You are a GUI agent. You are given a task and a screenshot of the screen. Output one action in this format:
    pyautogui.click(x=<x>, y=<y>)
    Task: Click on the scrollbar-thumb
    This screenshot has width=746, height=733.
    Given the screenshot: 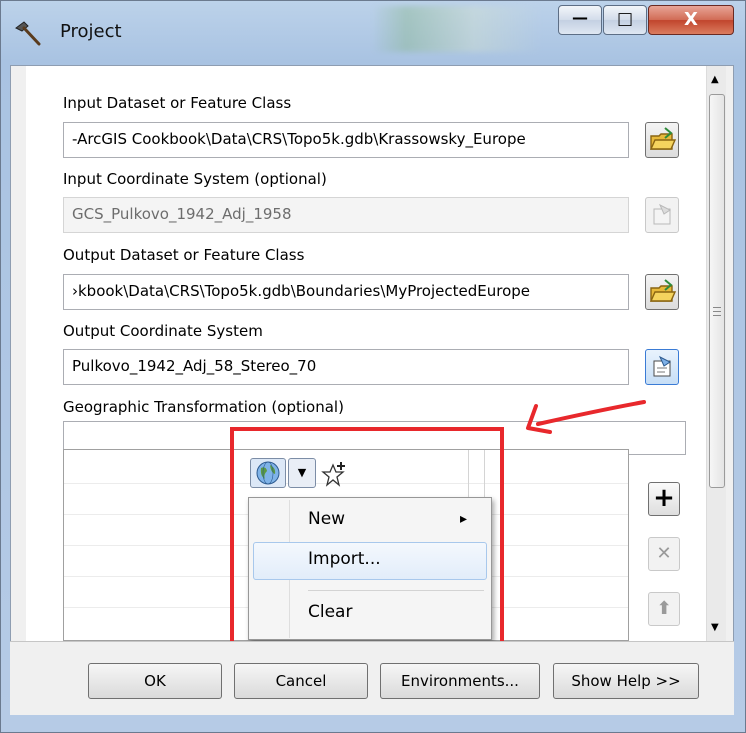 What is the action you would take?
    pyautogui.click(x=717, y=291)
    